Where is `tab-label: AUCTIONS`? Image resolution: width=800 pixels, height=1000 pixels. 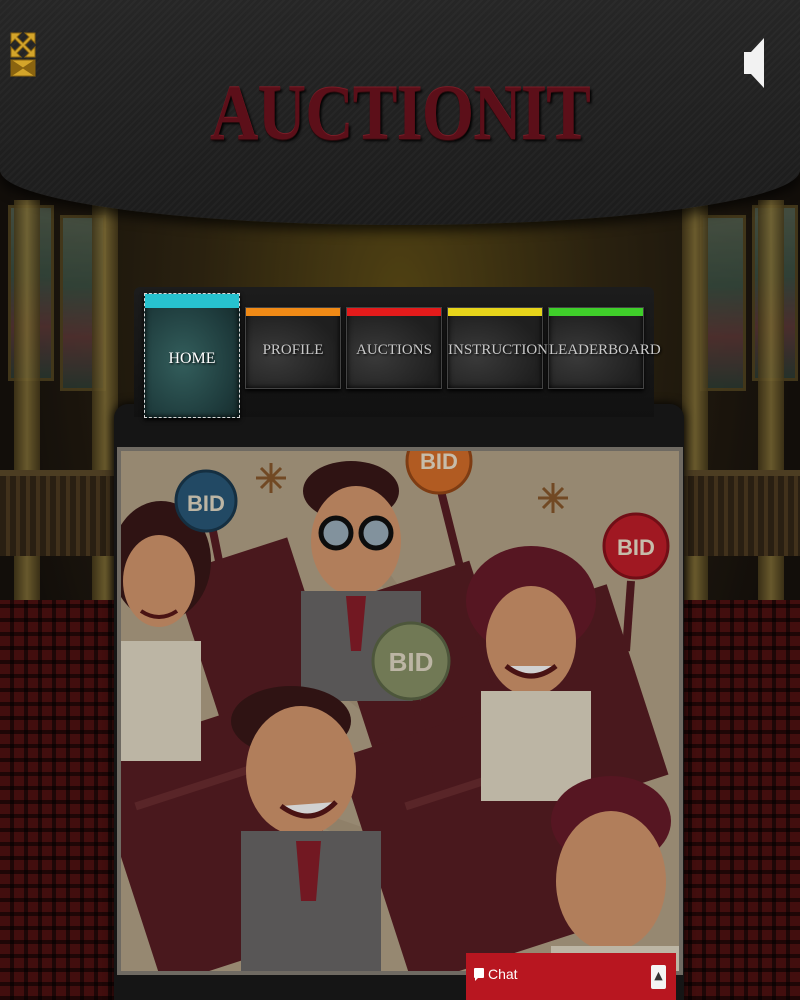 tab-label: AUCTIONS is located at coordinates (394, 350).